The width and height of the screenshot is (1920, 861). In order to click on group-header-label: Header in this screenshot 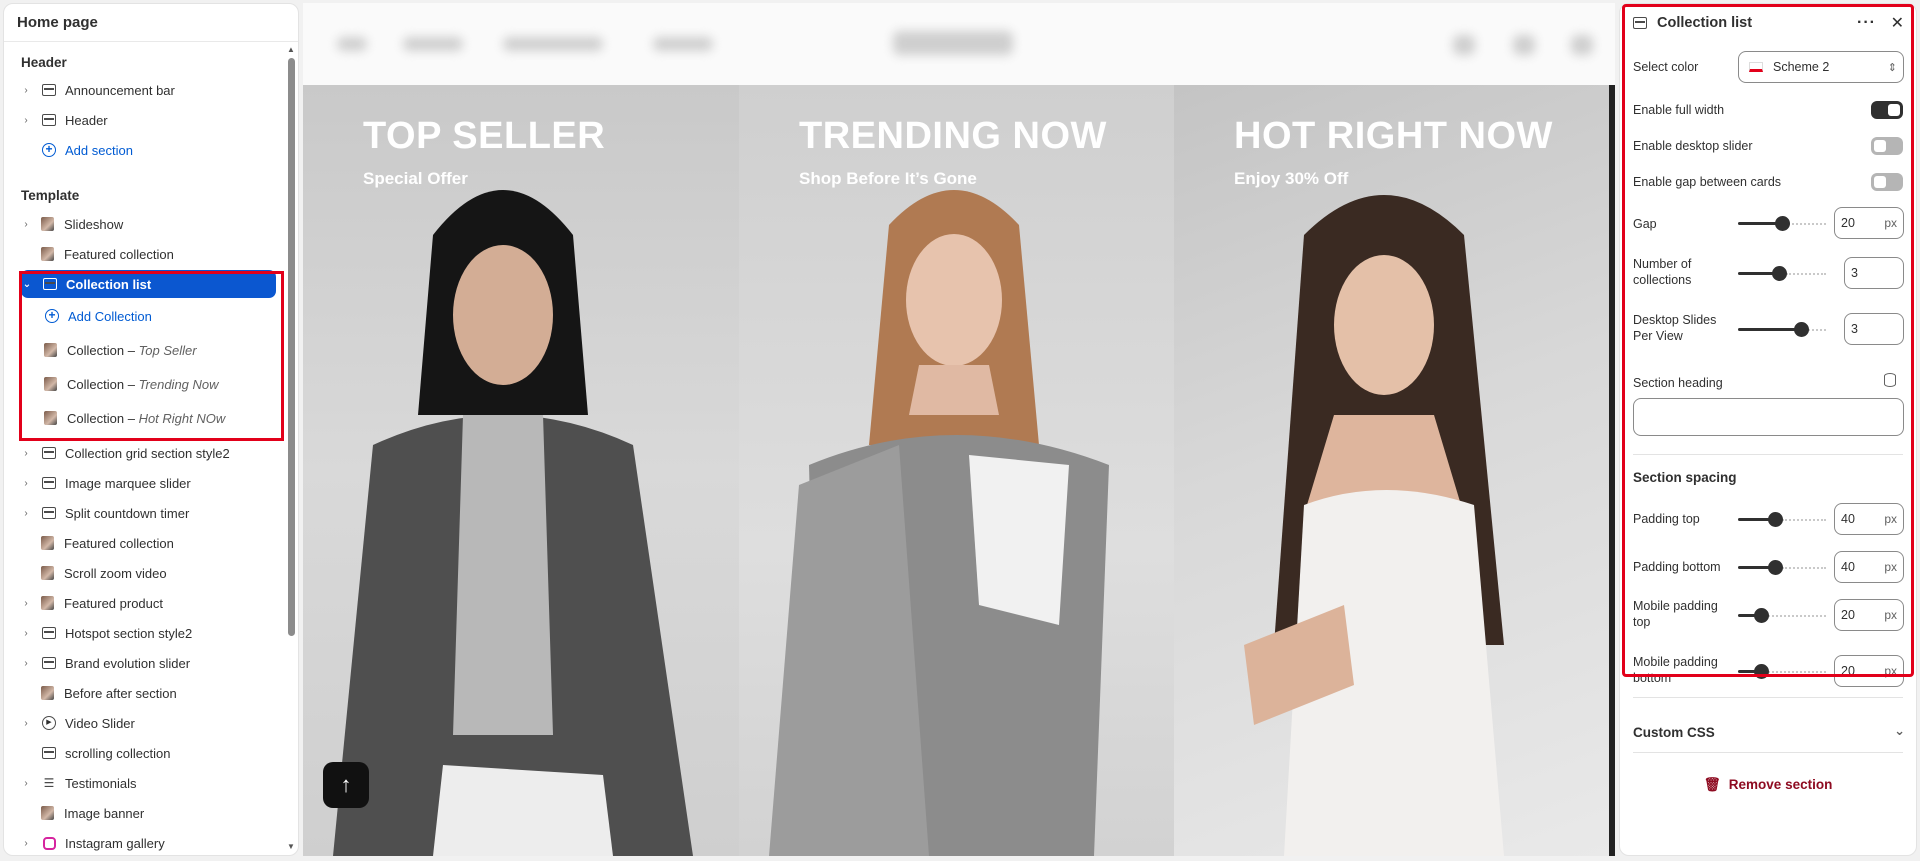, I will do `click(44, 62)`.